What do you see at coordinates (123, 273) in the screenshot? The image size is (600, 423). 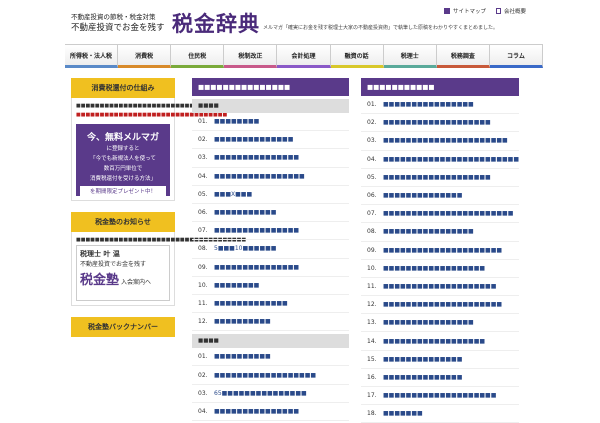 I see `juku-banner: 税理士 叶 温 不動産投資でお金を残す 税金塾 入会案内へ` at bounding box center [123, 273].